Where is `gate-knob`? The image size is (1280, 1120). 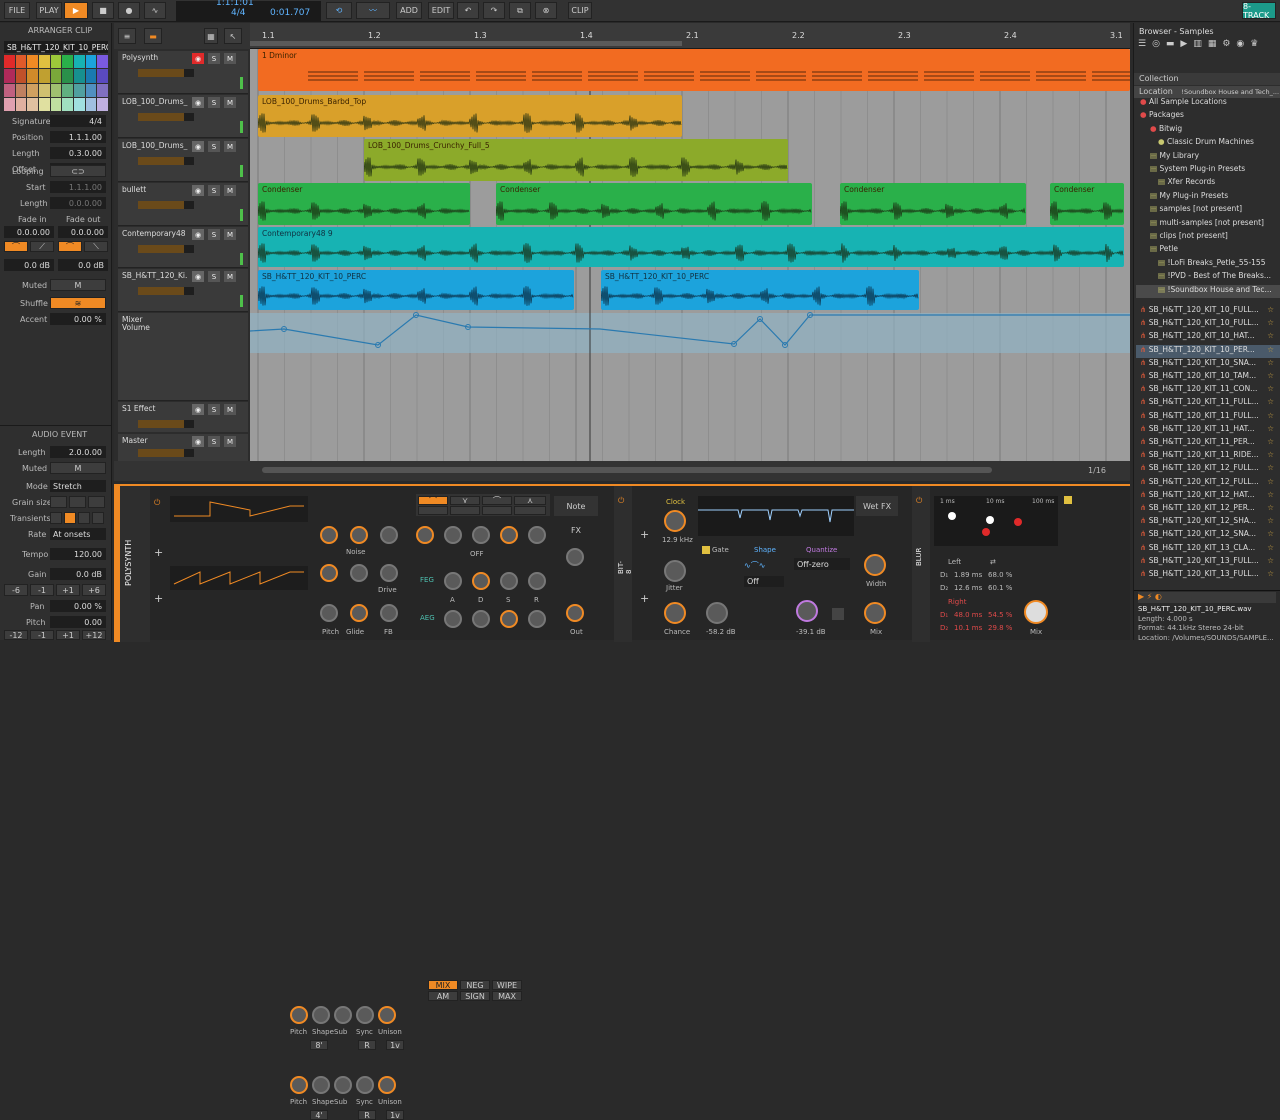
gate-knob is located at coordinates (717, 613).